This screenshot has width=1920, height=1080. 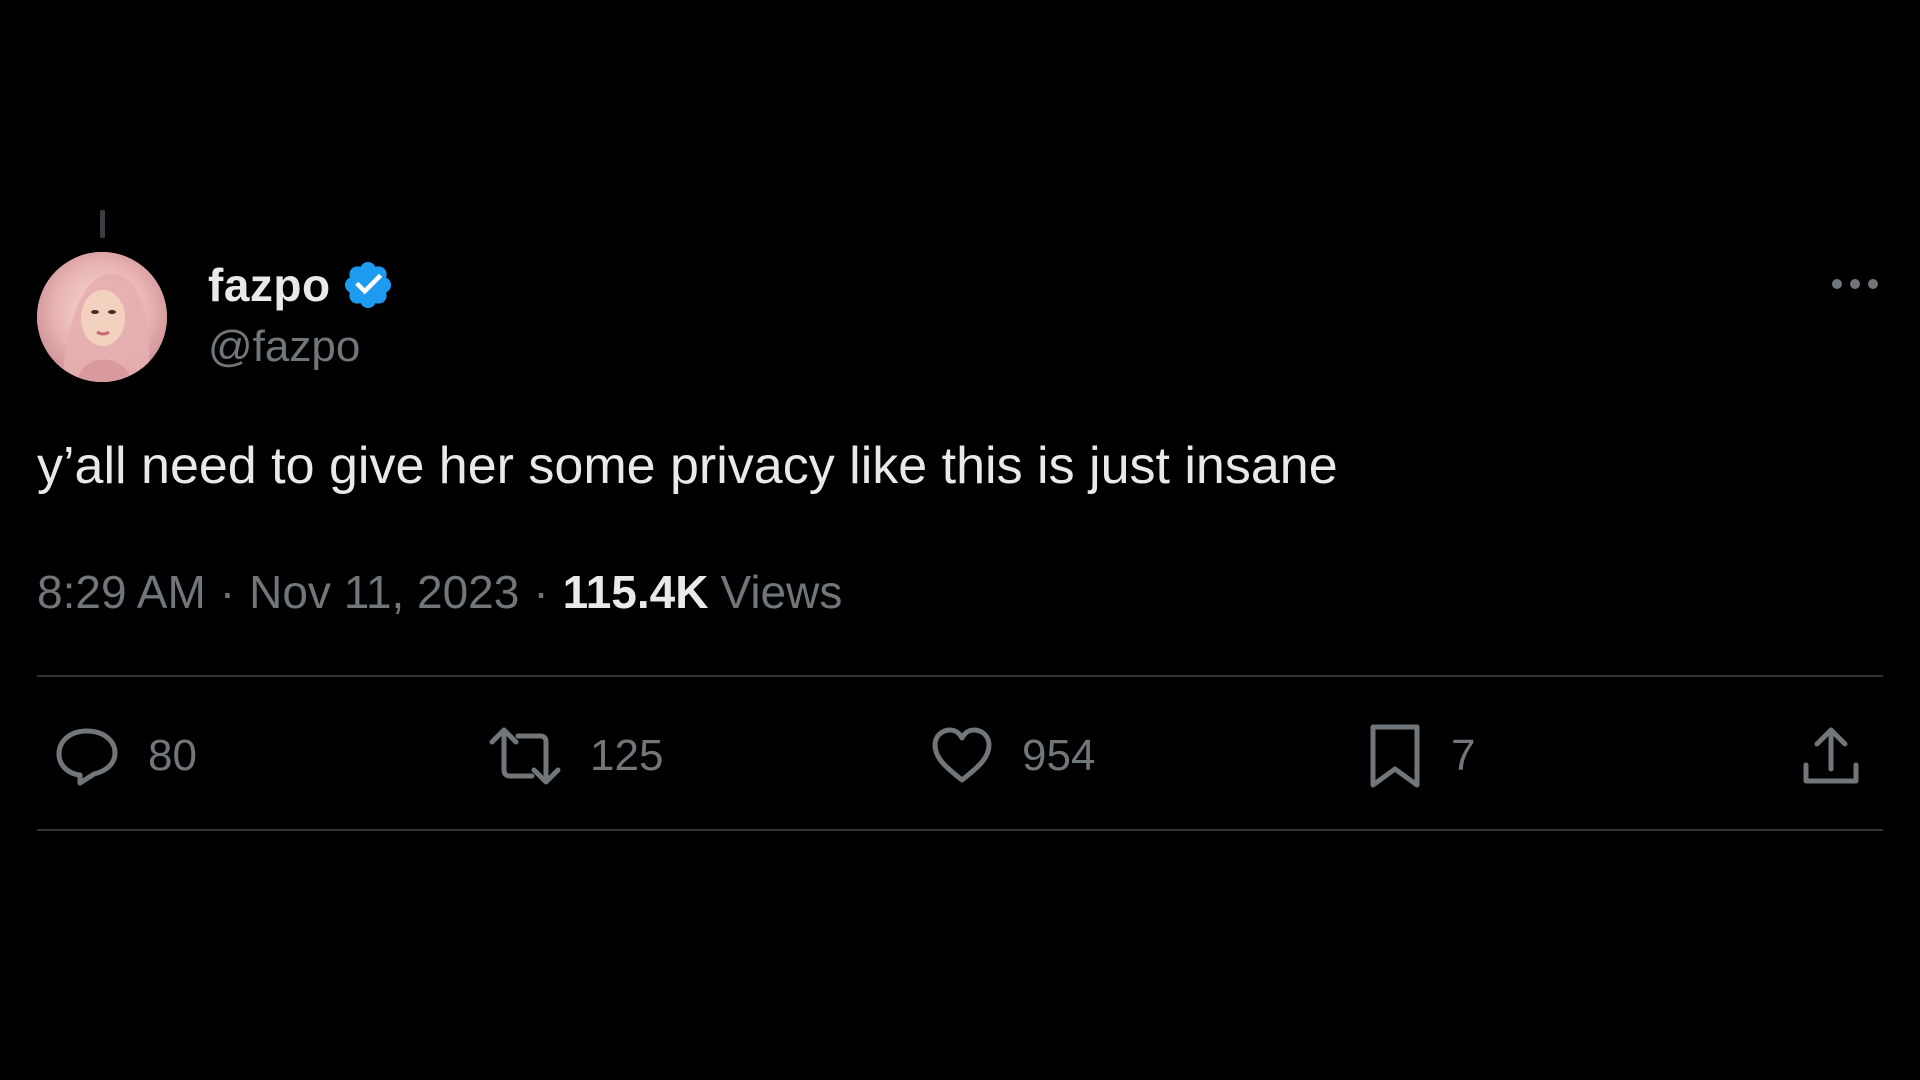 What do you see at coordinates (102, 224) in the screenshot?
I see `thread-connector-line` at bounding box center [102, 224].